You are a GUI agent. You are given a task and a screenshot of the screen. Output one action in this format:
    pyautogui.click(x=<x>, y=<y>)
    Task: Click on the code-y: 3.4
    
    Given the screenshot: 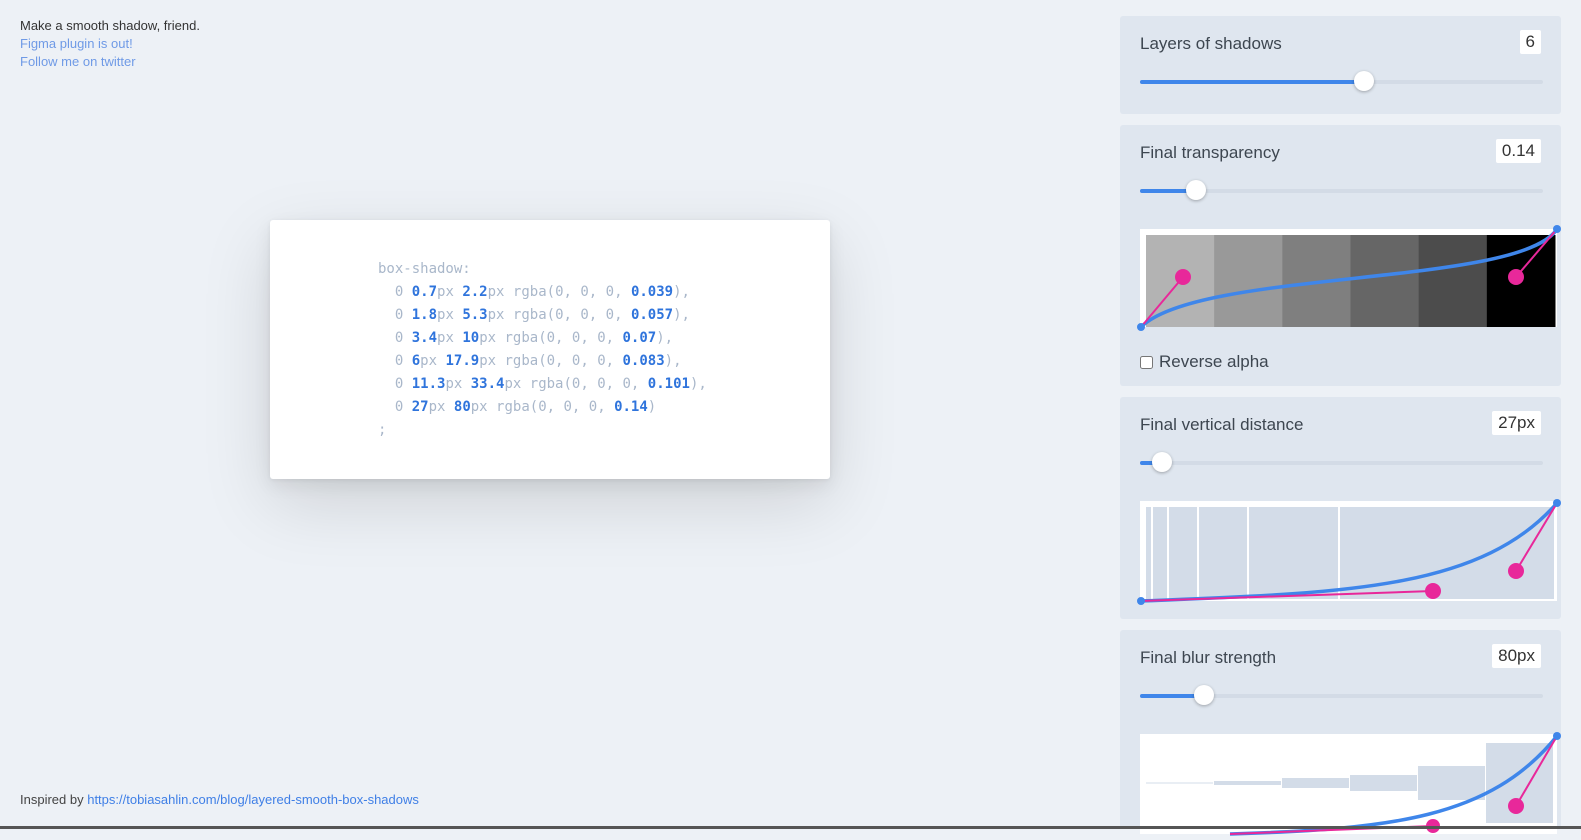 What is the action you would take?
    pyautogui.click(x=424, y=338)
    